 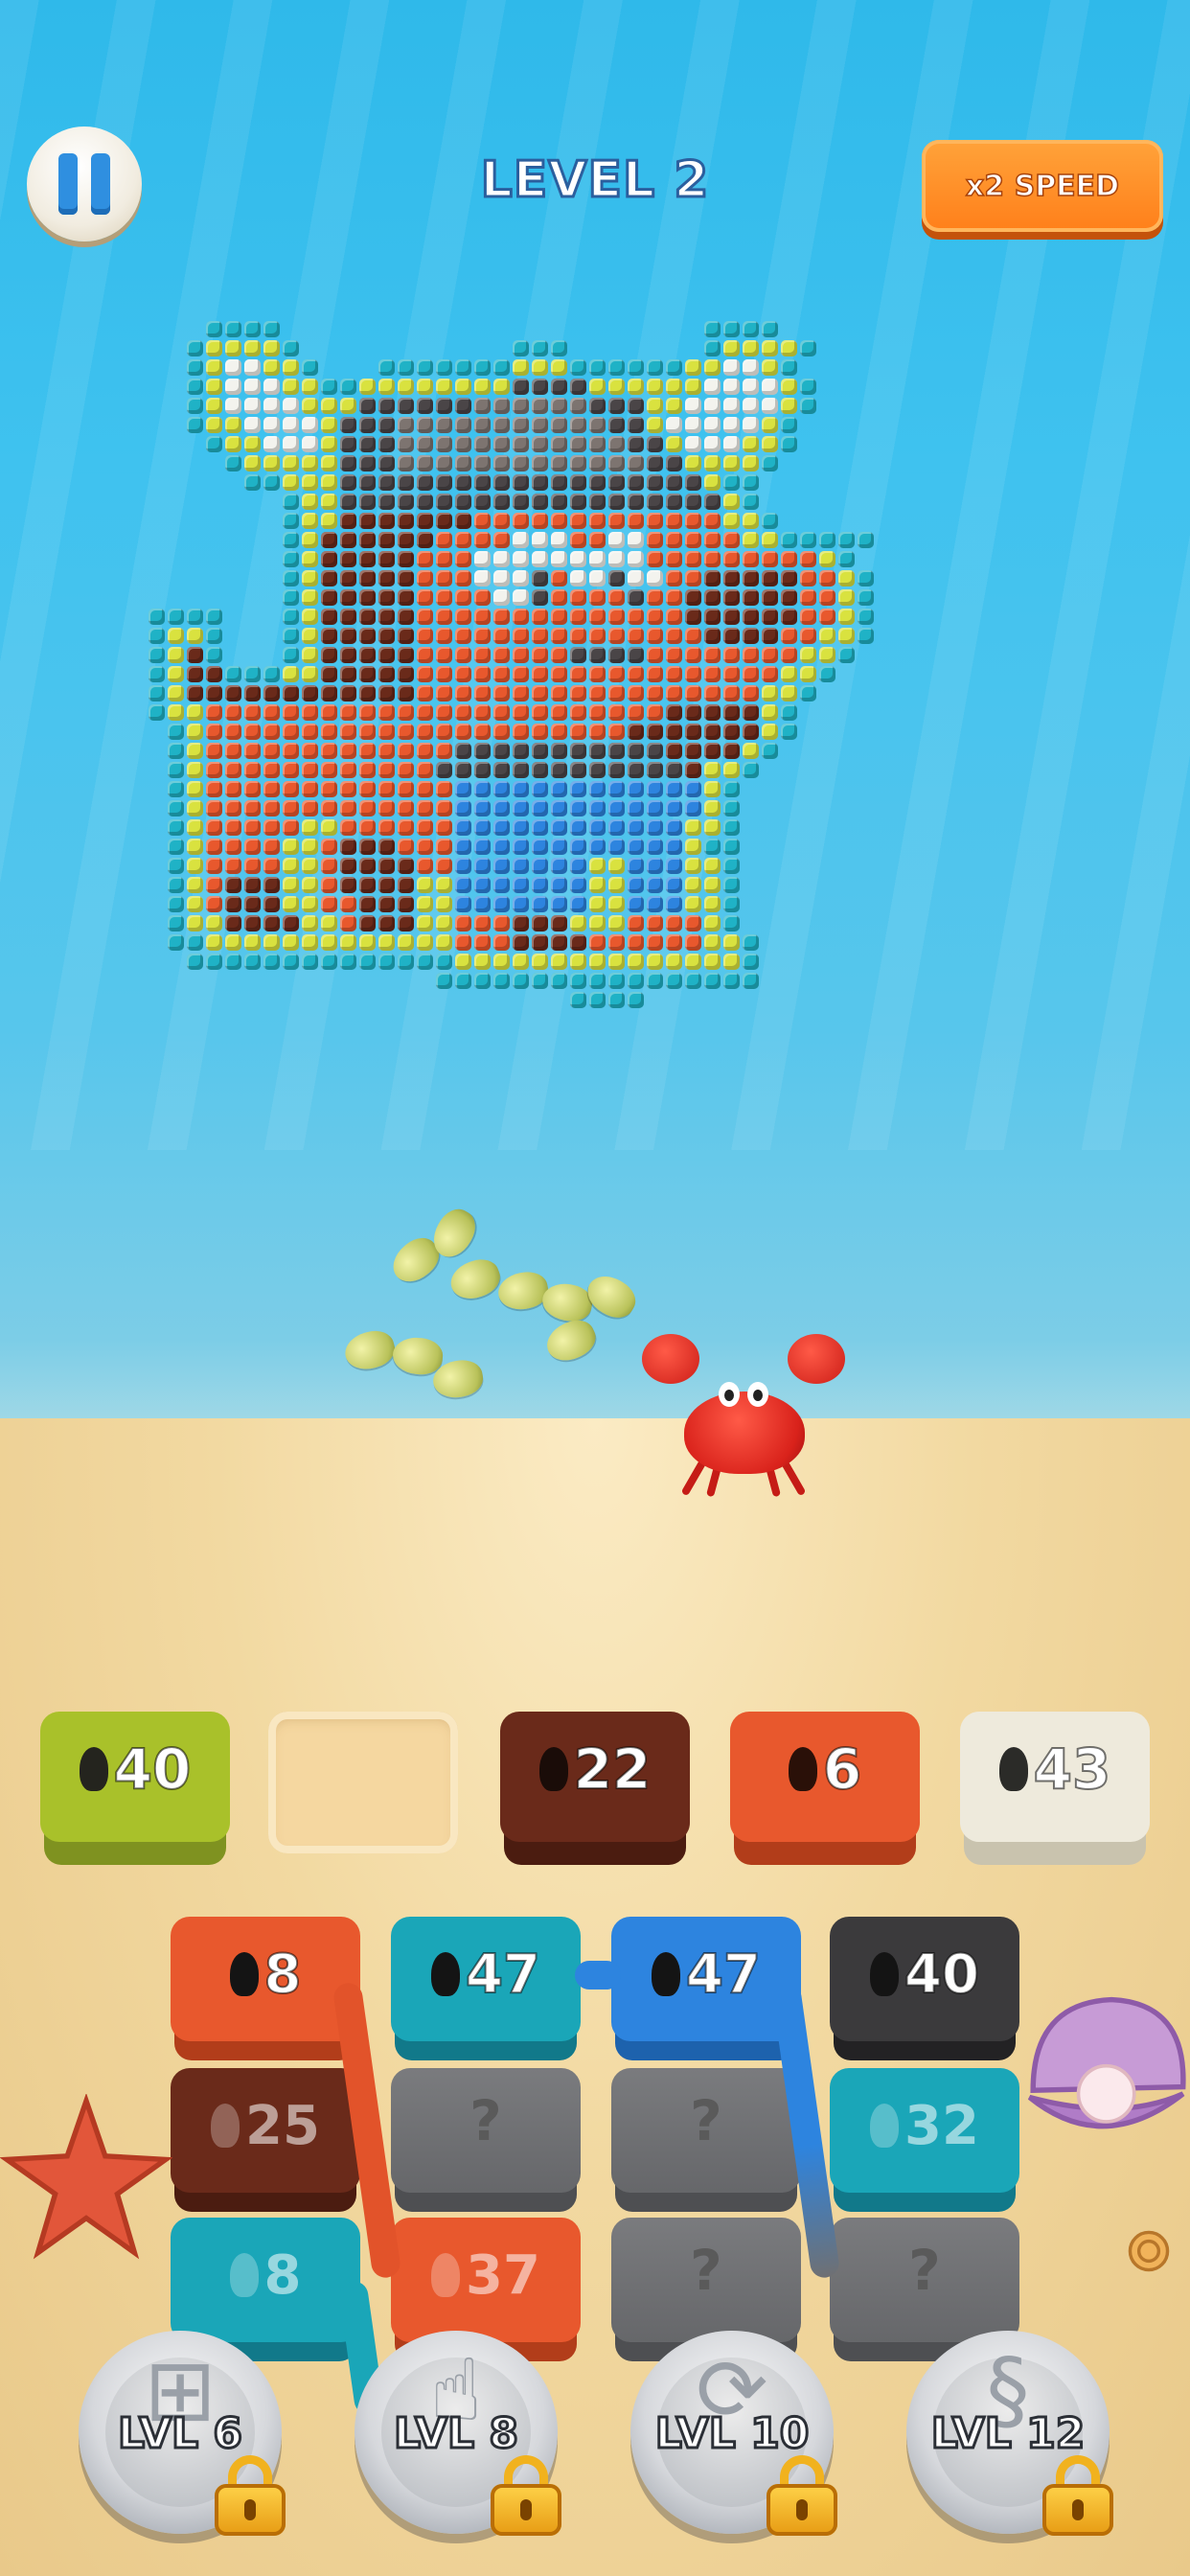 I want to click on speed-button: x2 SPEED, so click(x=1042, y=186).